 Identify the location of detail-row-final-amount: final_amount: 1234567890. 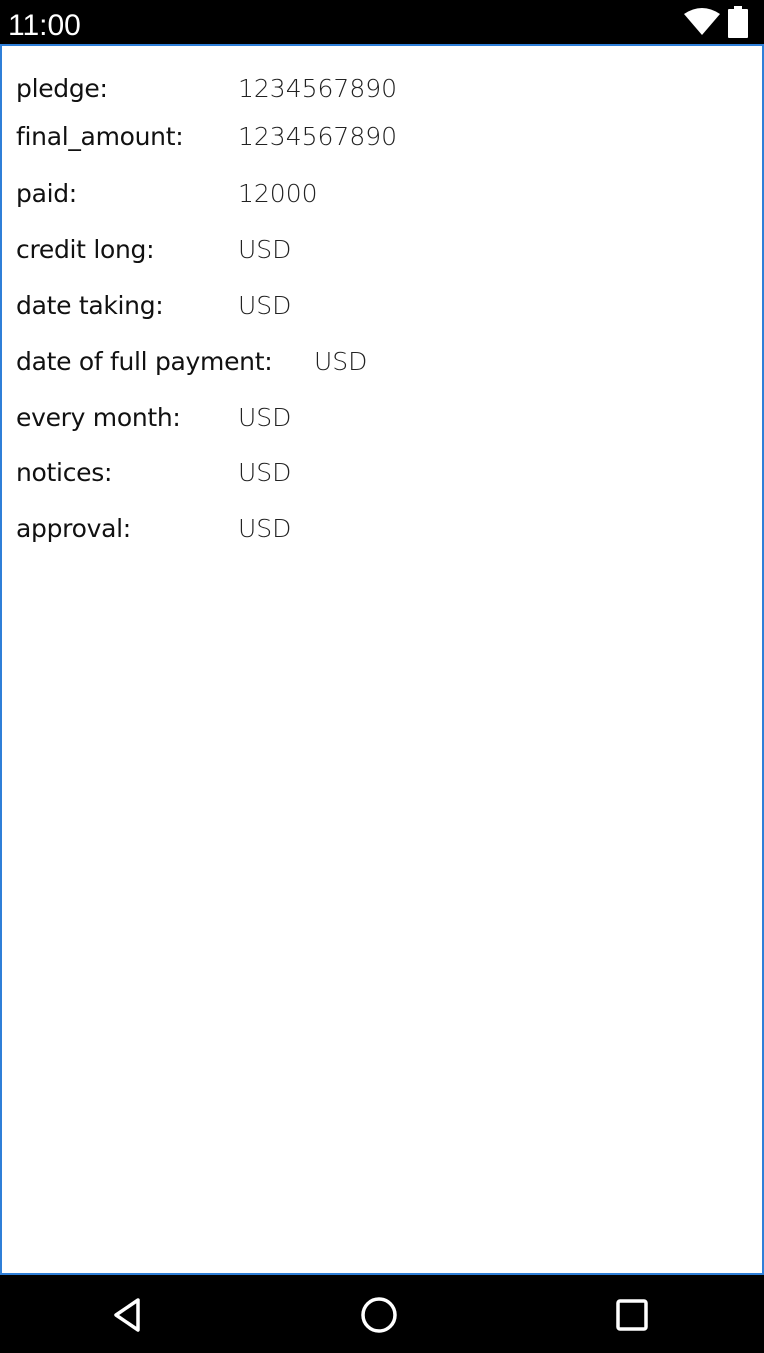
(382, 142).